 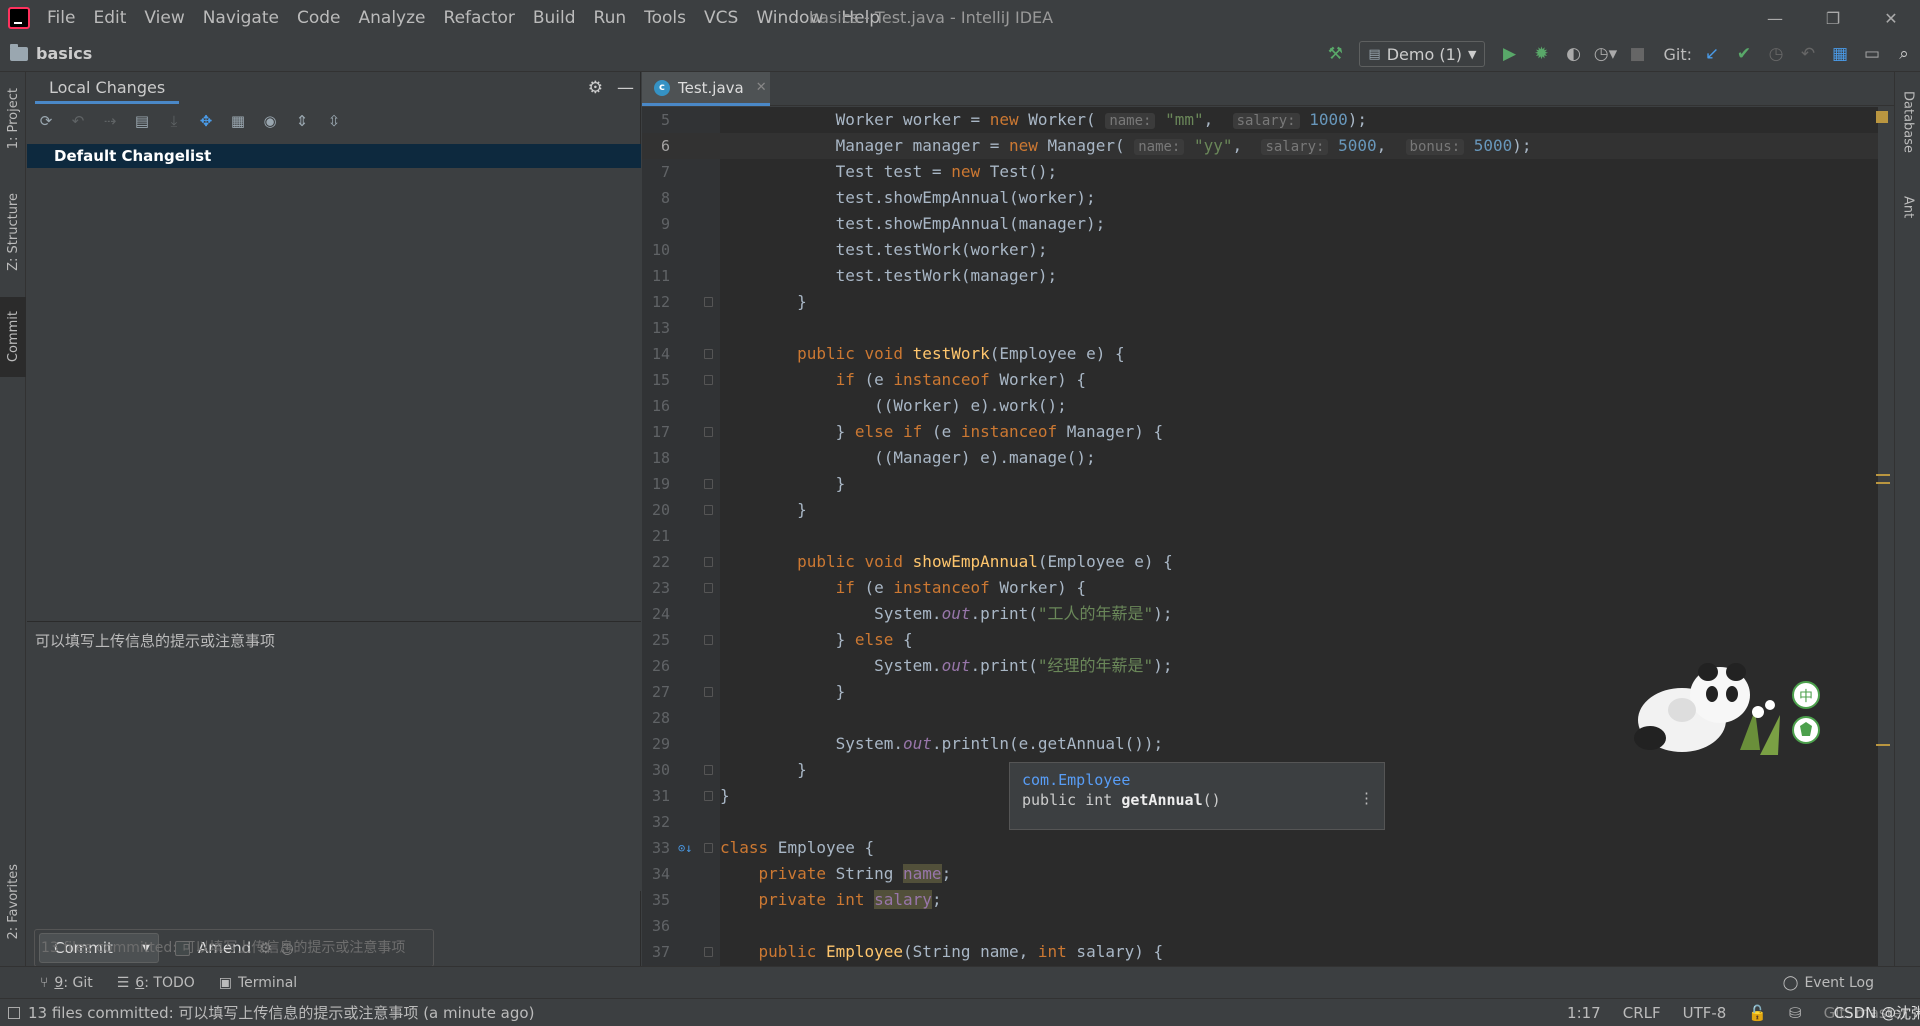 What do you see at coordinates (660, 510) in the screenshot?
I see `line-number: 20` at bounding box center [660, 510].